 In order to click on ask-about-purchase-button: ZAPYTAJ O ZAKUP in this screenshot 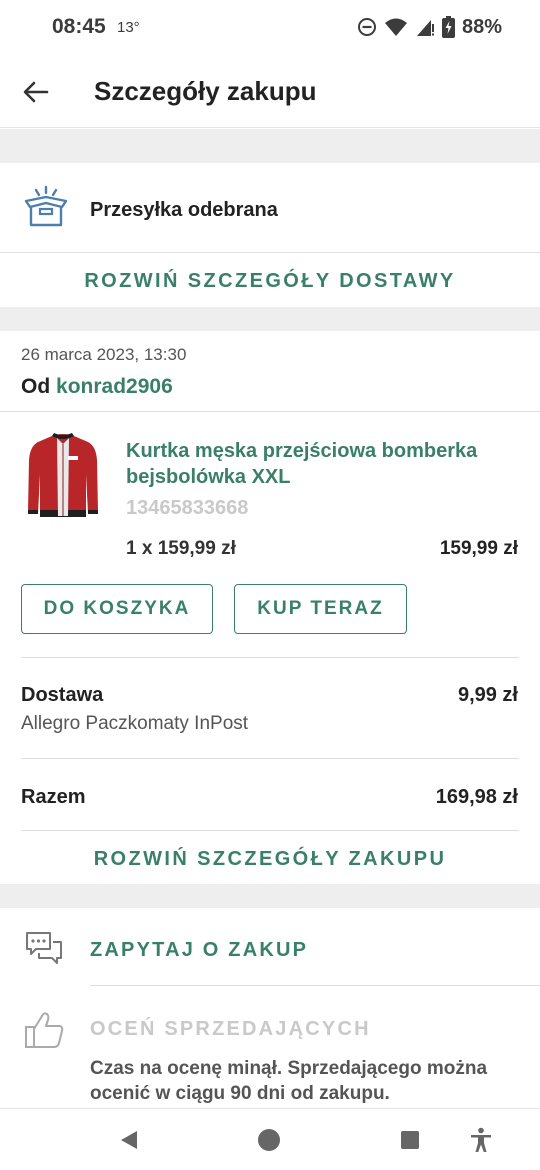, I will do `click(199, 950)`.